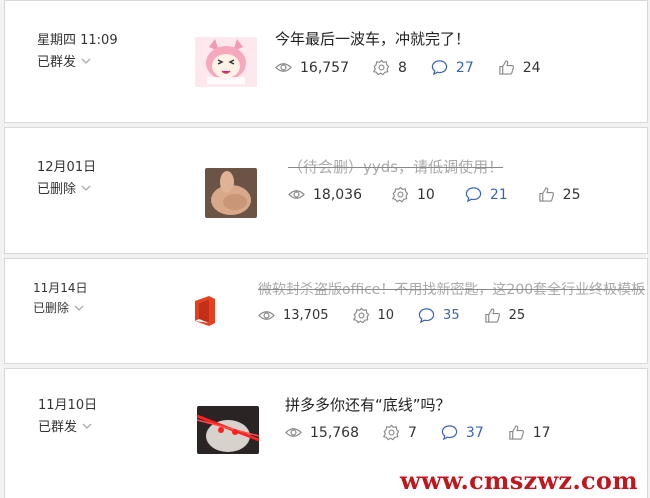  What do you see at coordinates (402, 67) in the screenshot?
I see `shares-count: 8` at bounding box center [402, 67].